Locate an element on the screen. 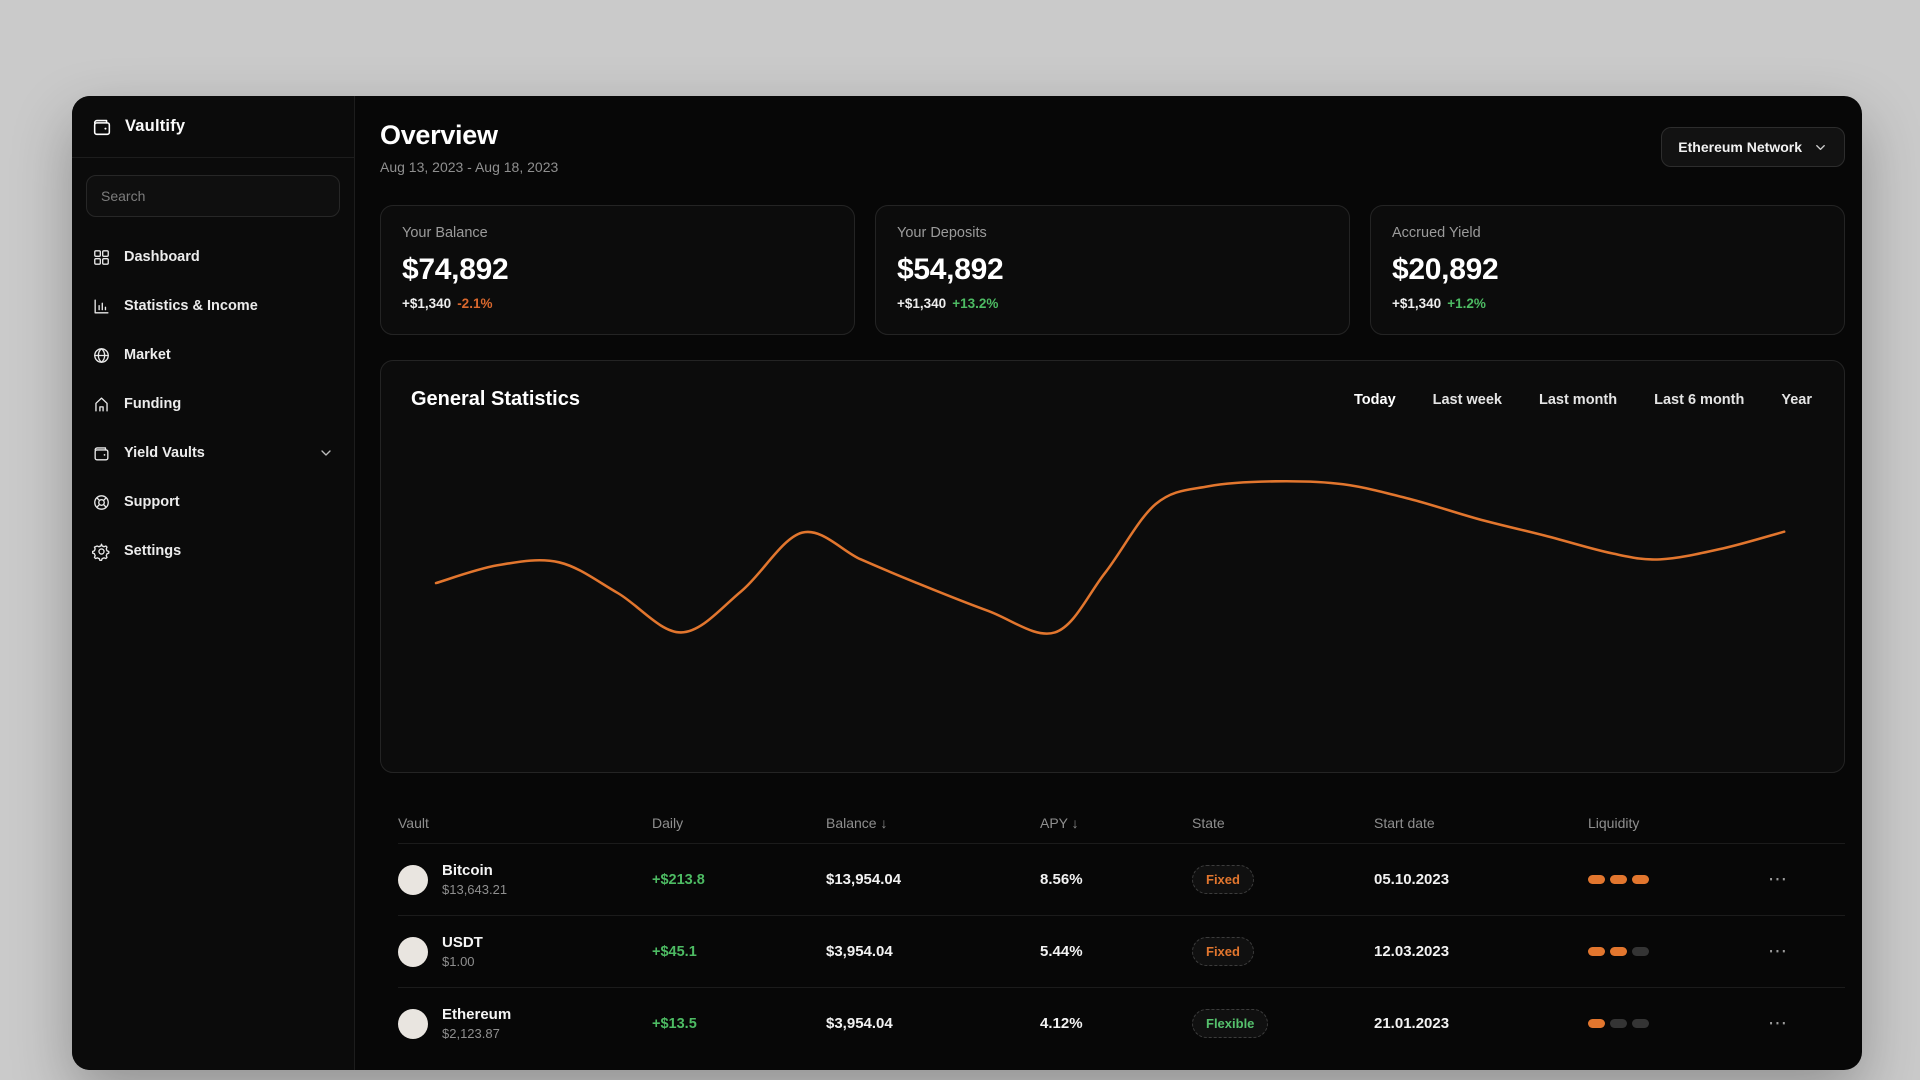 This screenshot has width=1920, height=1080. card-label: Your Deposits is located at coordinates (942, 233).